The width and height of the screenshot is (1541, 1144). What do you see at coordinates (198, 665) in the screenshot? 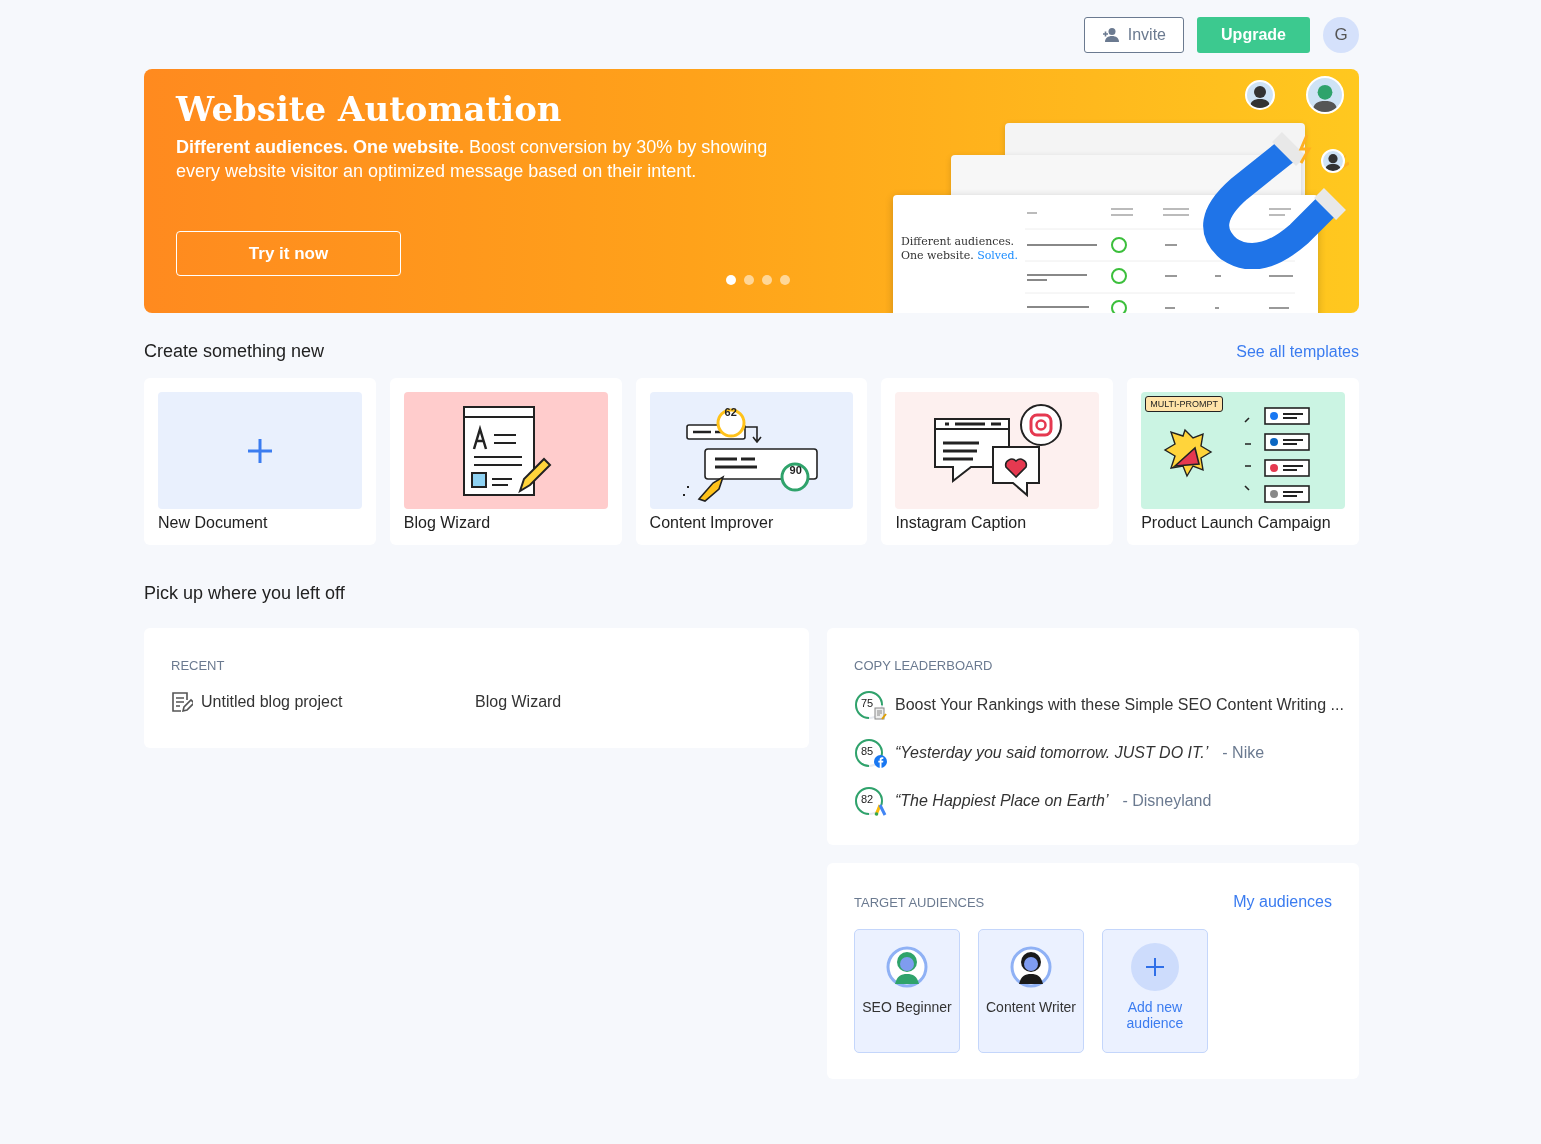
I see `panel-title: RECENT` at bounding box center [198, 665].